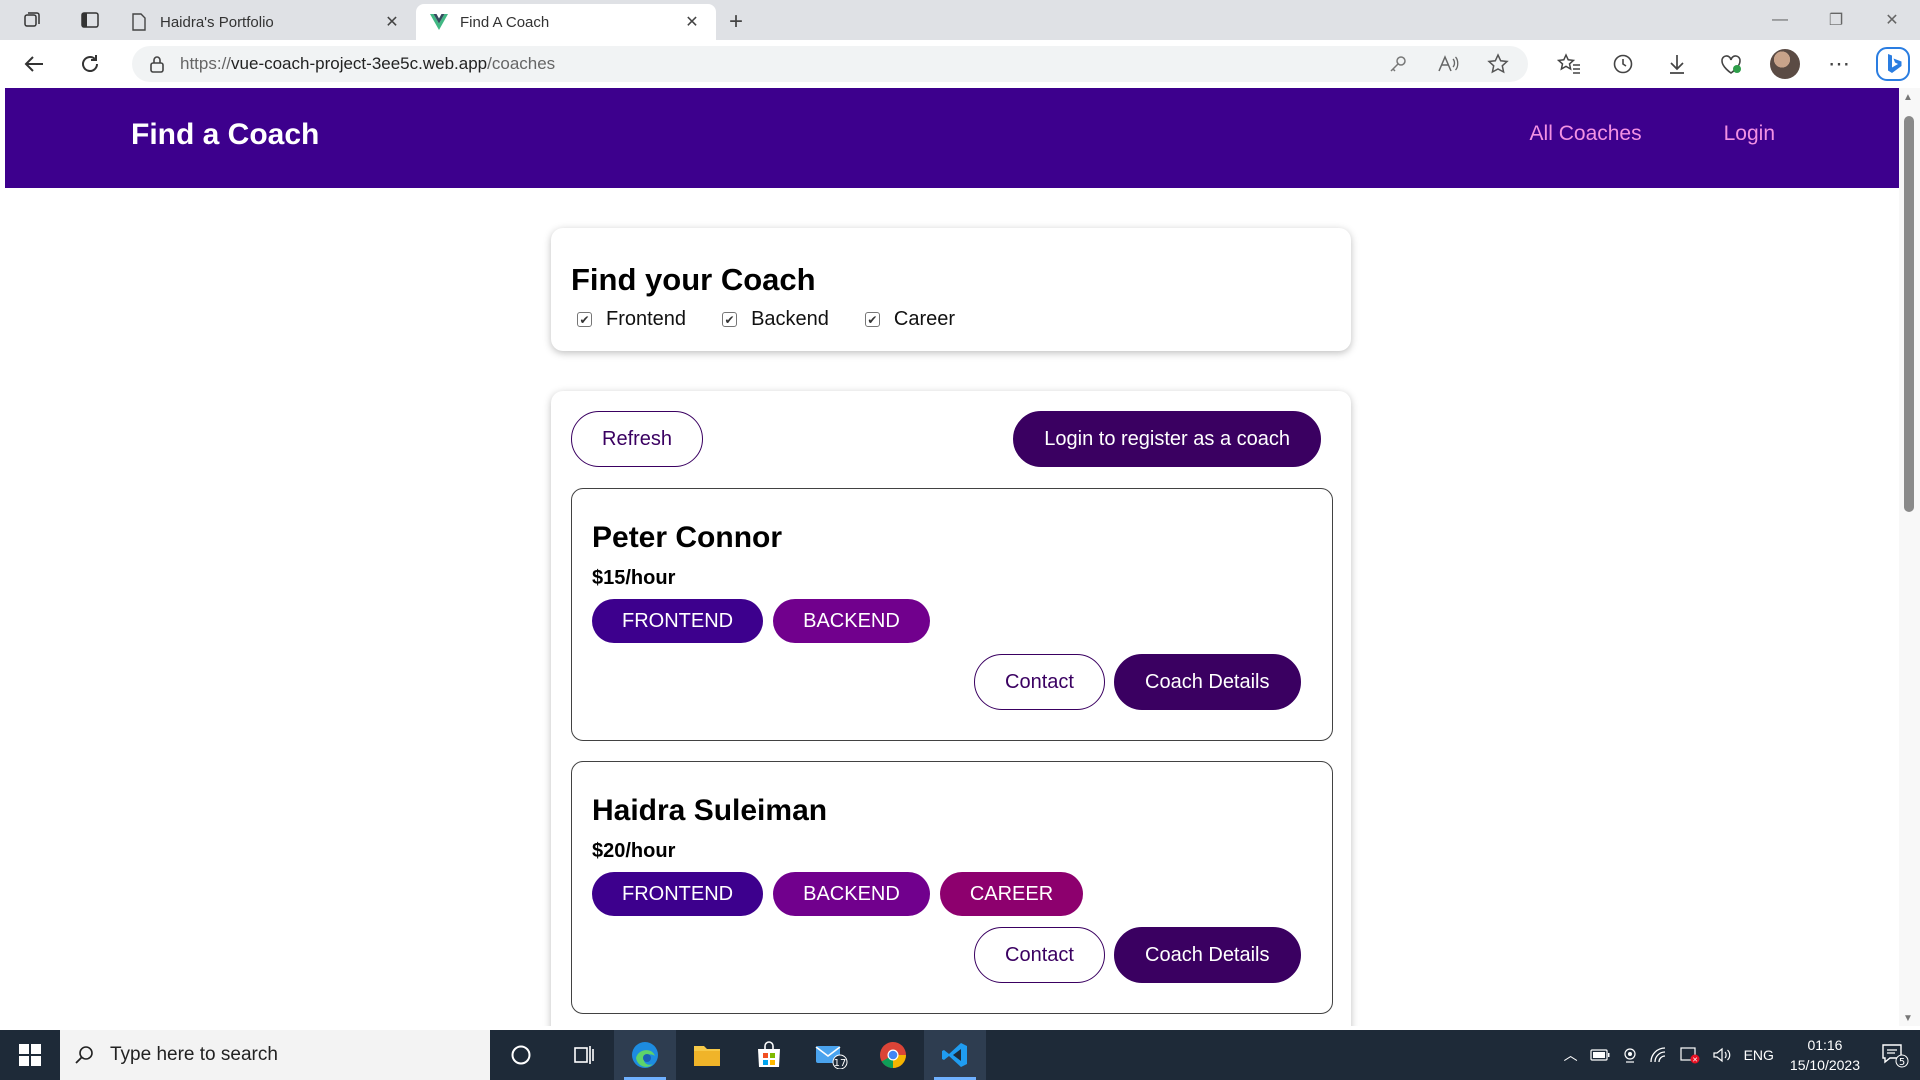  Describe the element at coordinates (707, 1055) in the screenshot. I see `file-explorer-icon` at that location.